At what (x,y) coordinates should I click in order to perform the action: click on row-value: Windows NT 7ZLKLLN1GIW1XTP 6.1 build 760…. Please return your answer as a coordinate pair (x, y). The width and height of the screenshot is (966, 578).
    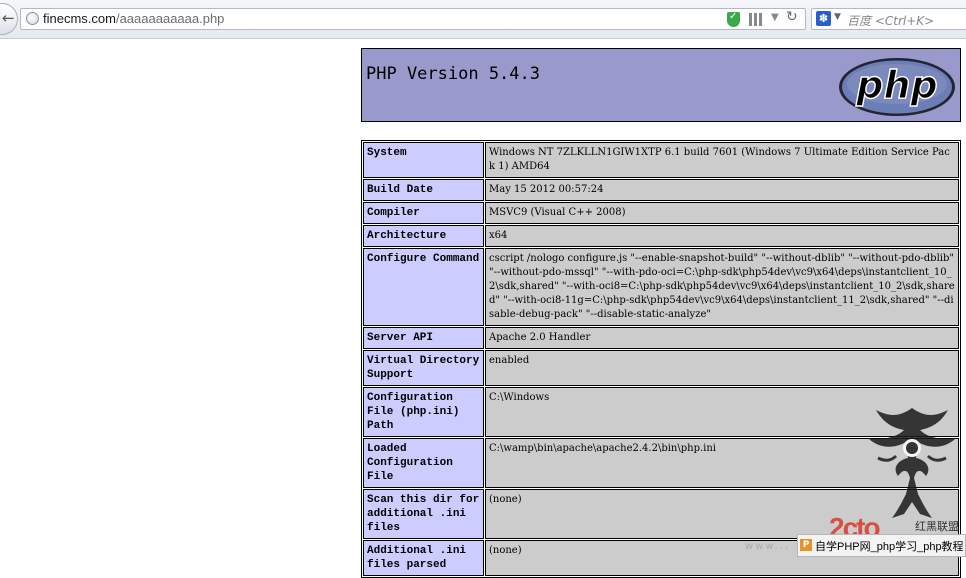
    Looking at the image, I should click on (722, 160).